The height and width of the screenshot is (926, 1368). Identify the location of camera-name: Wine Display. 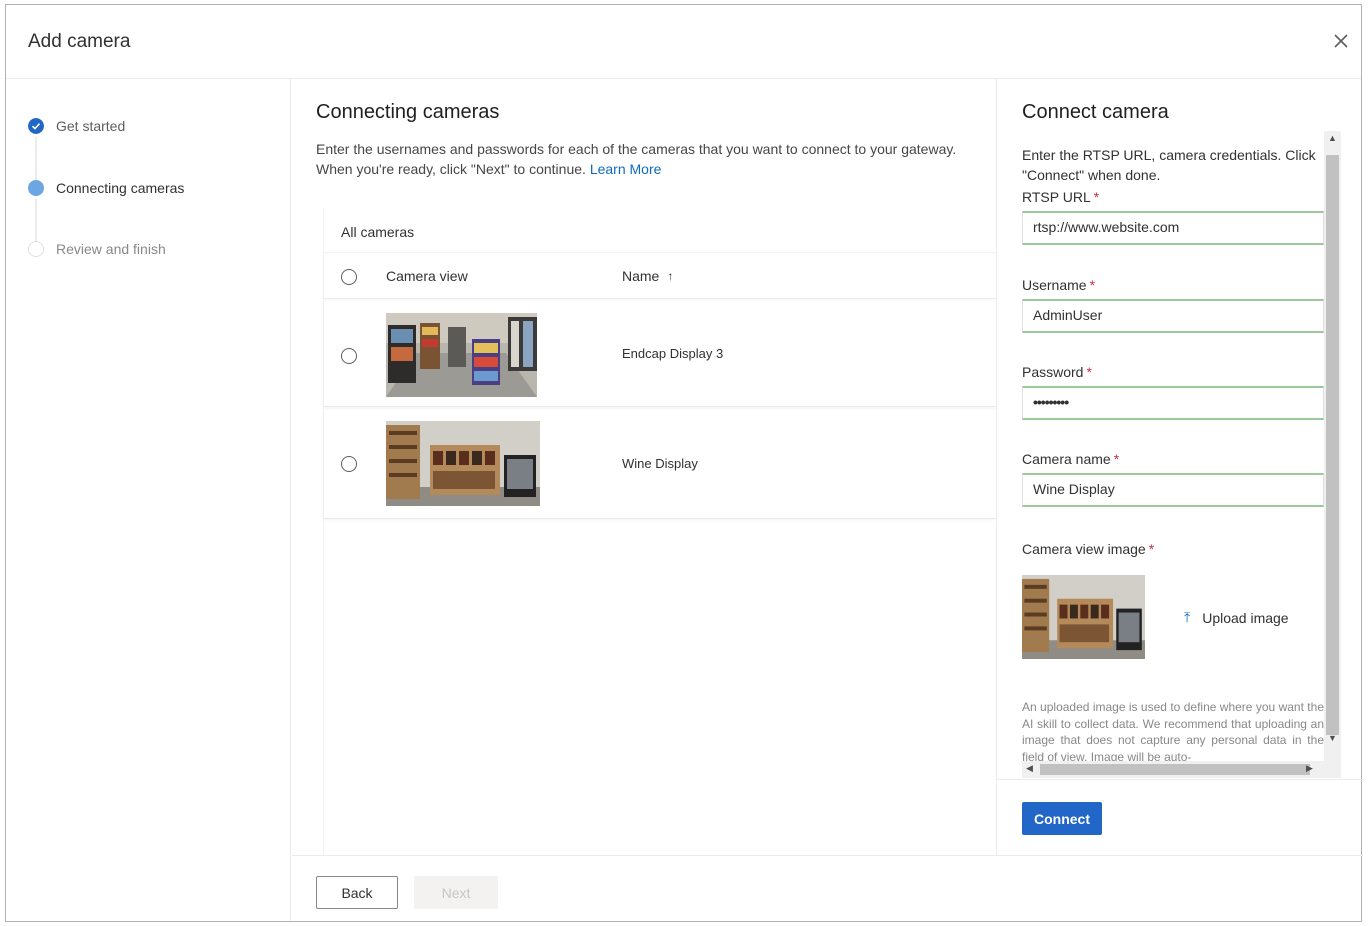
(660, 463).